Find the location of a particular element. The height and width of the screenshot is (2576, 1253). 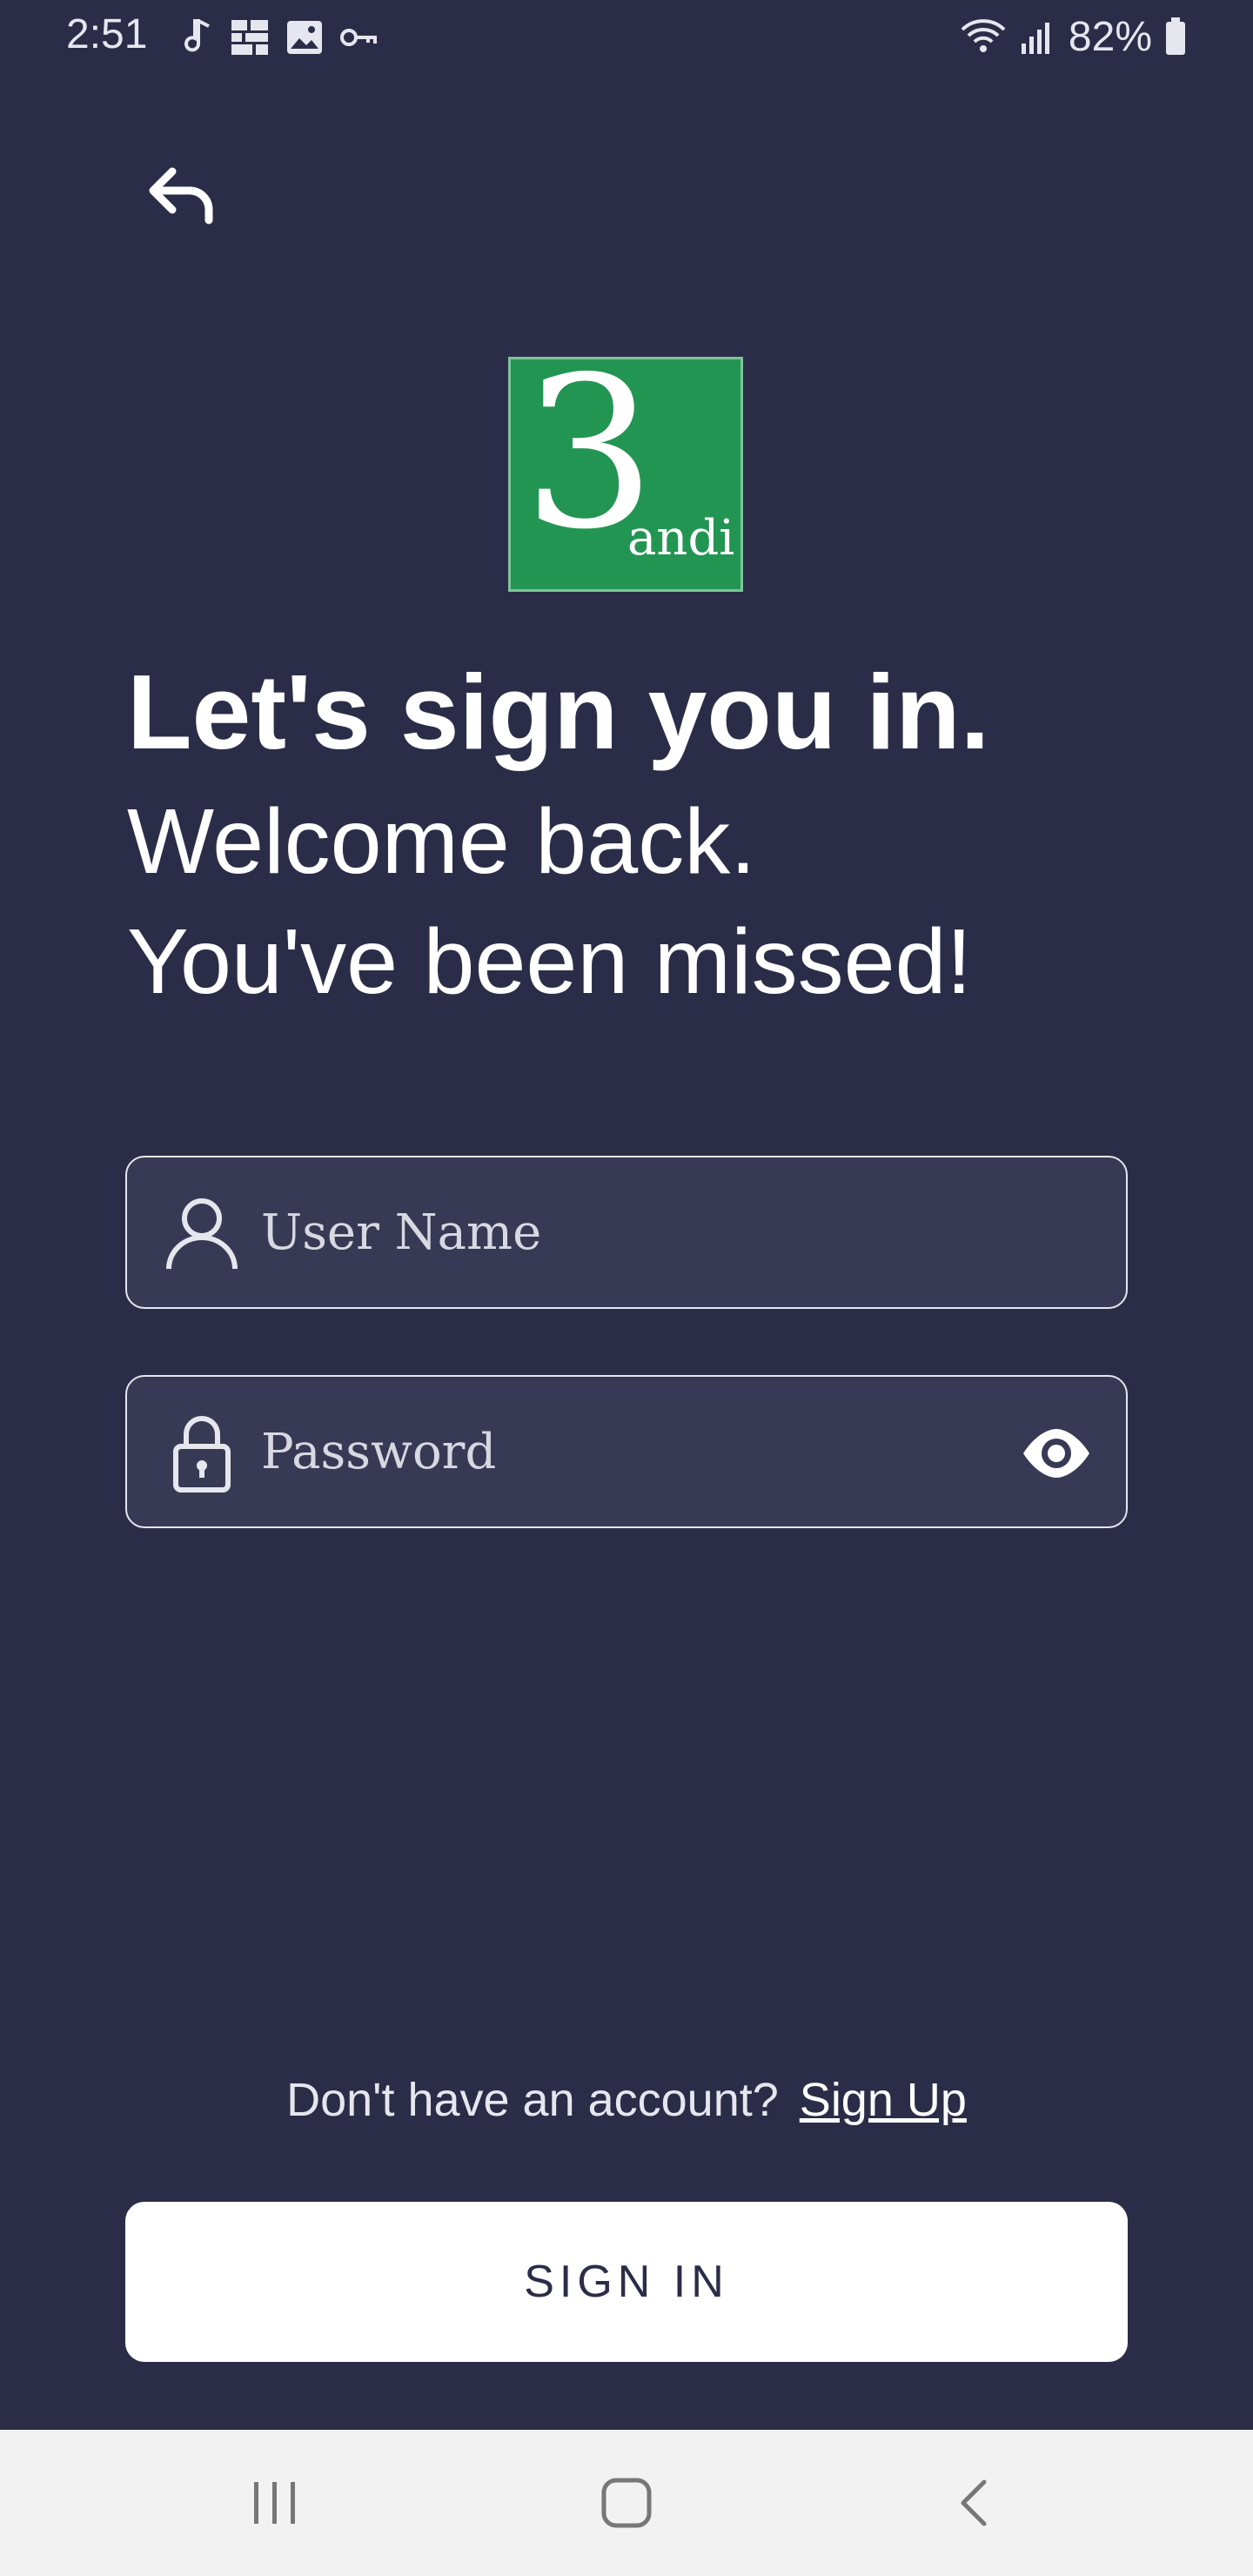

signal-icon is located at coordinates (1035, 38).